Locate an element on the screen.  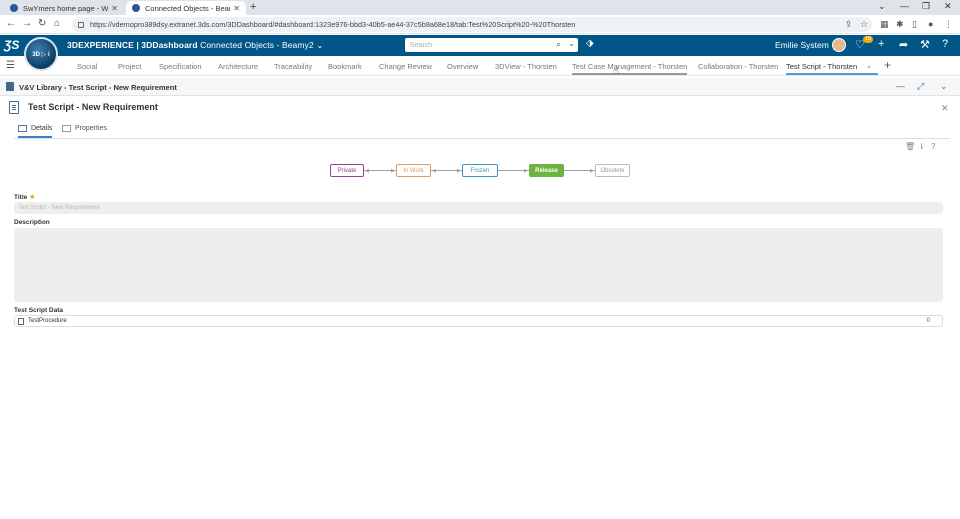
puzzle-icon: ✱ is located at coordinates (900, 24).